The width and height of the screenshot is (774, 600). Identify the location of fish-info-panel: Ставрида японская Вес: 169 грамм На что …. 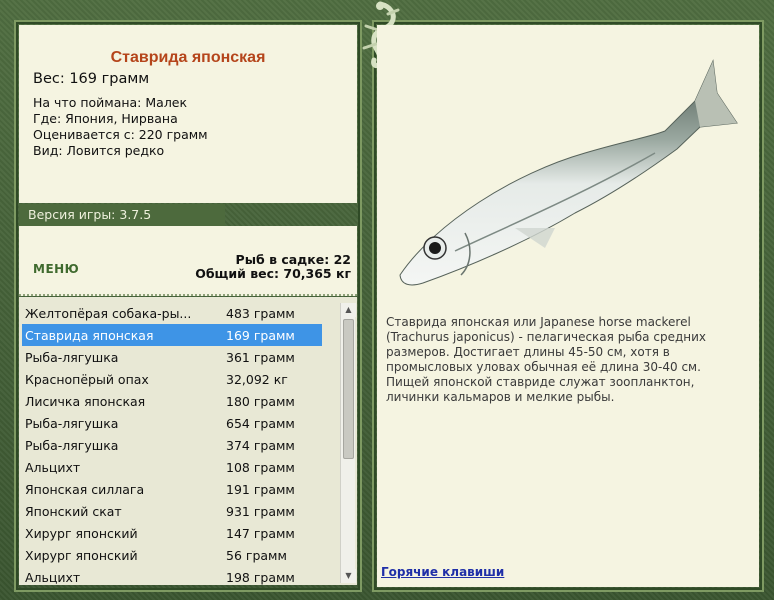
(188, 114).